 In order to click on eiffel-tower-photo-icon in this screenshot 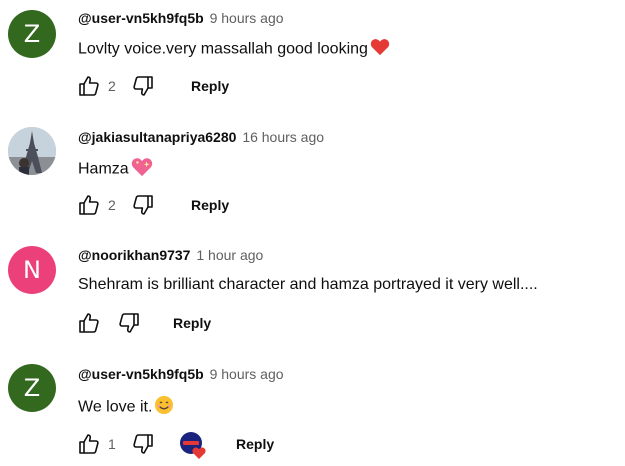, I will do `click(32, 151)`.